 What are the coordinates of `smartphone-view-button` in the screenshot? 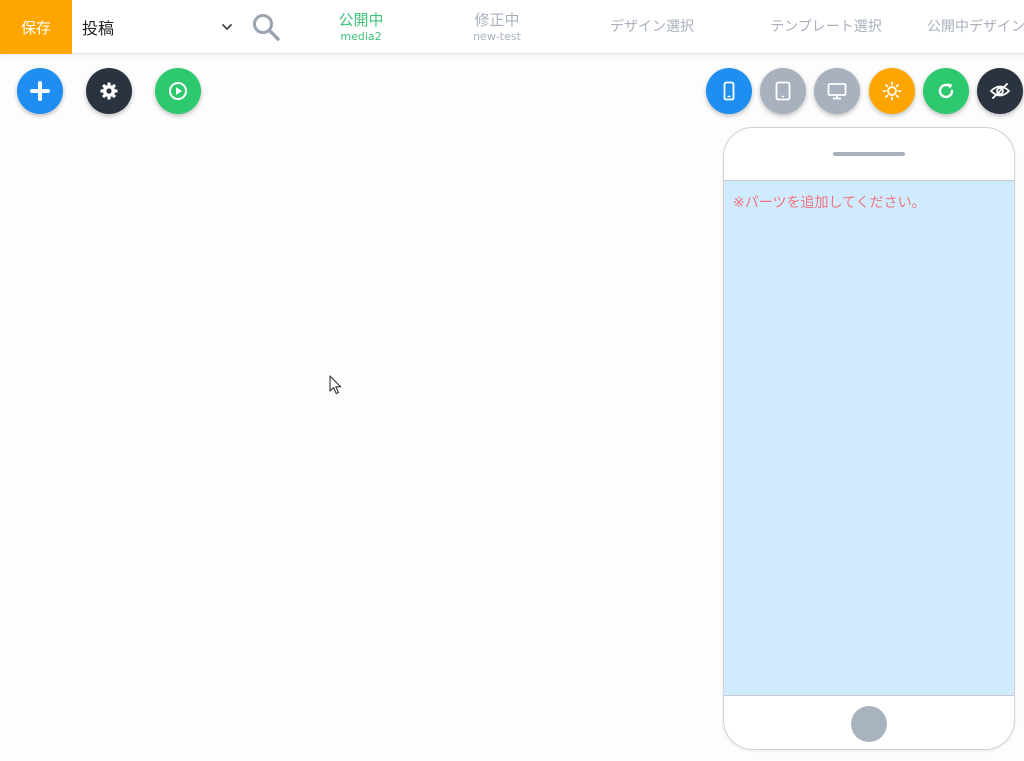 It's located at (729, 91).